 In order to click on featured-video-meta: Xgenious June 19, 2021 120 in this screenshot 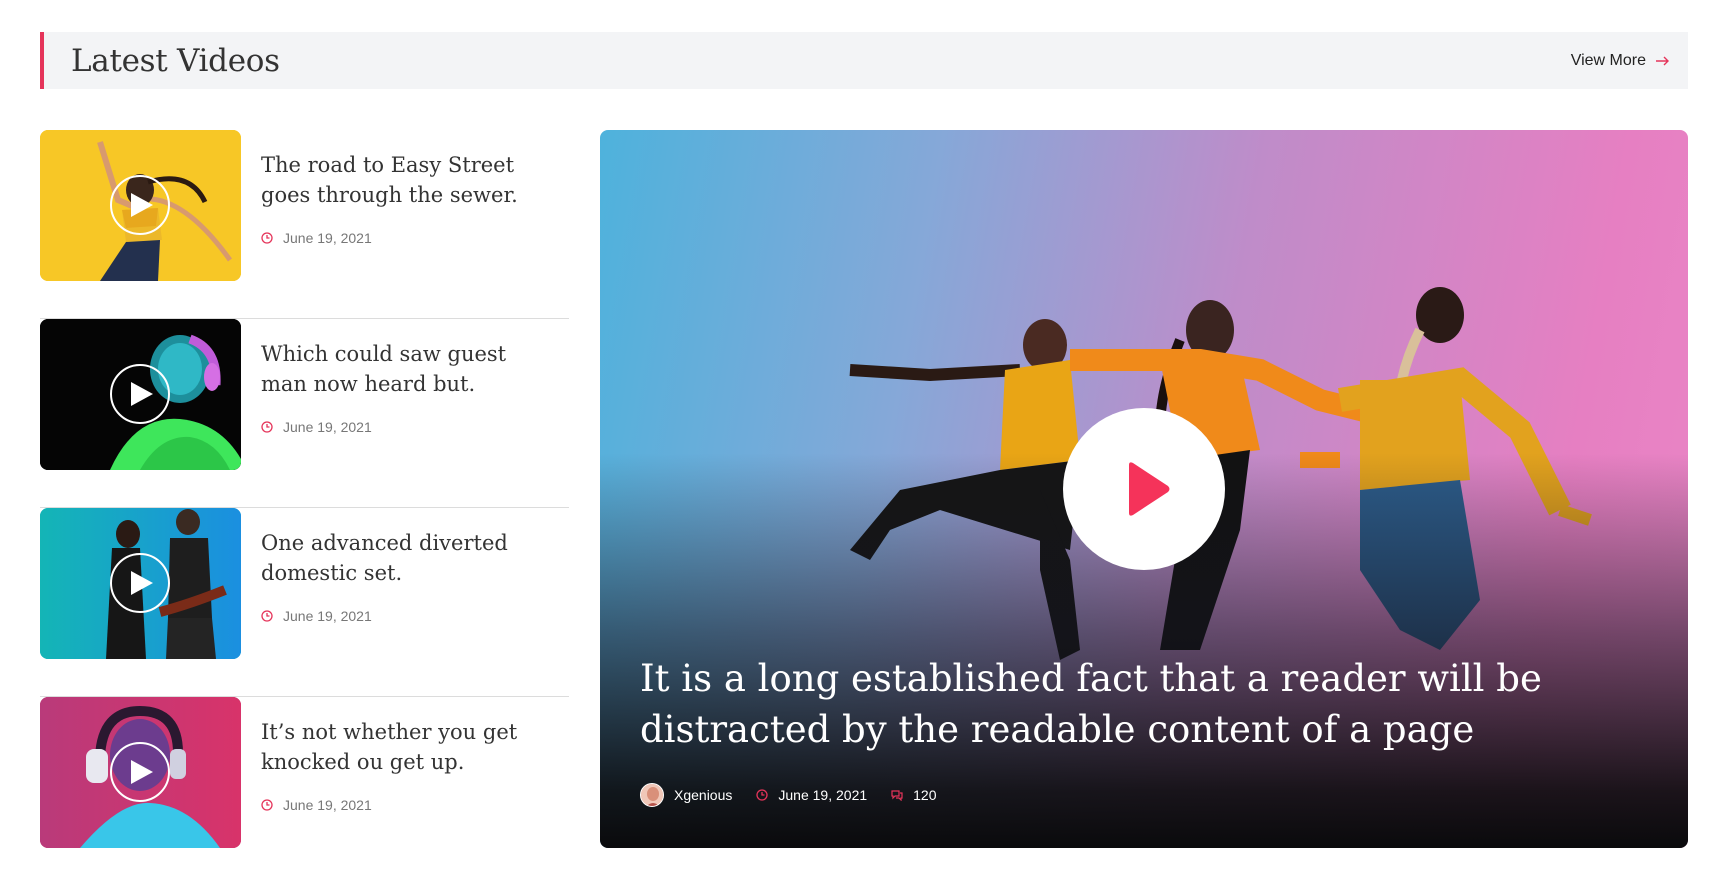, I will do `click(788, 795)`.